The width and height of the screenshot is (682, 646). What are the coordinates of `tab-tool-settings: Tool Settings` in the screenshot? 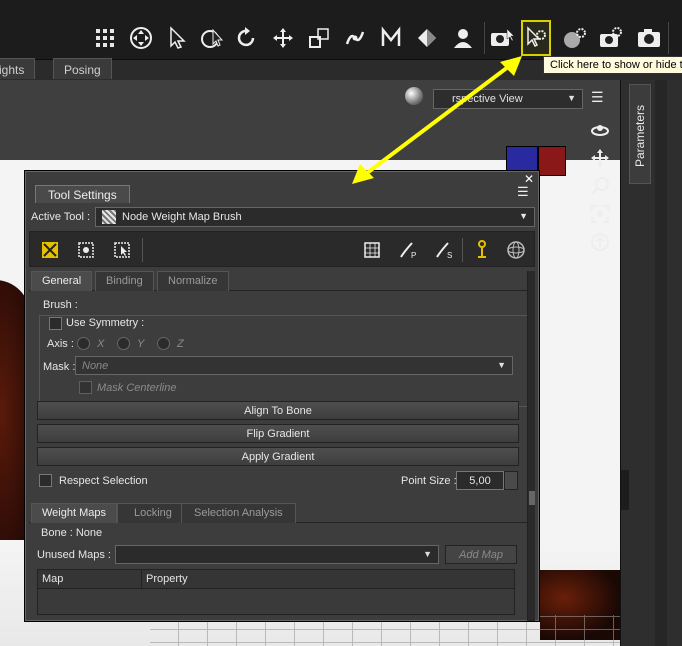 It's located at (82, 194).